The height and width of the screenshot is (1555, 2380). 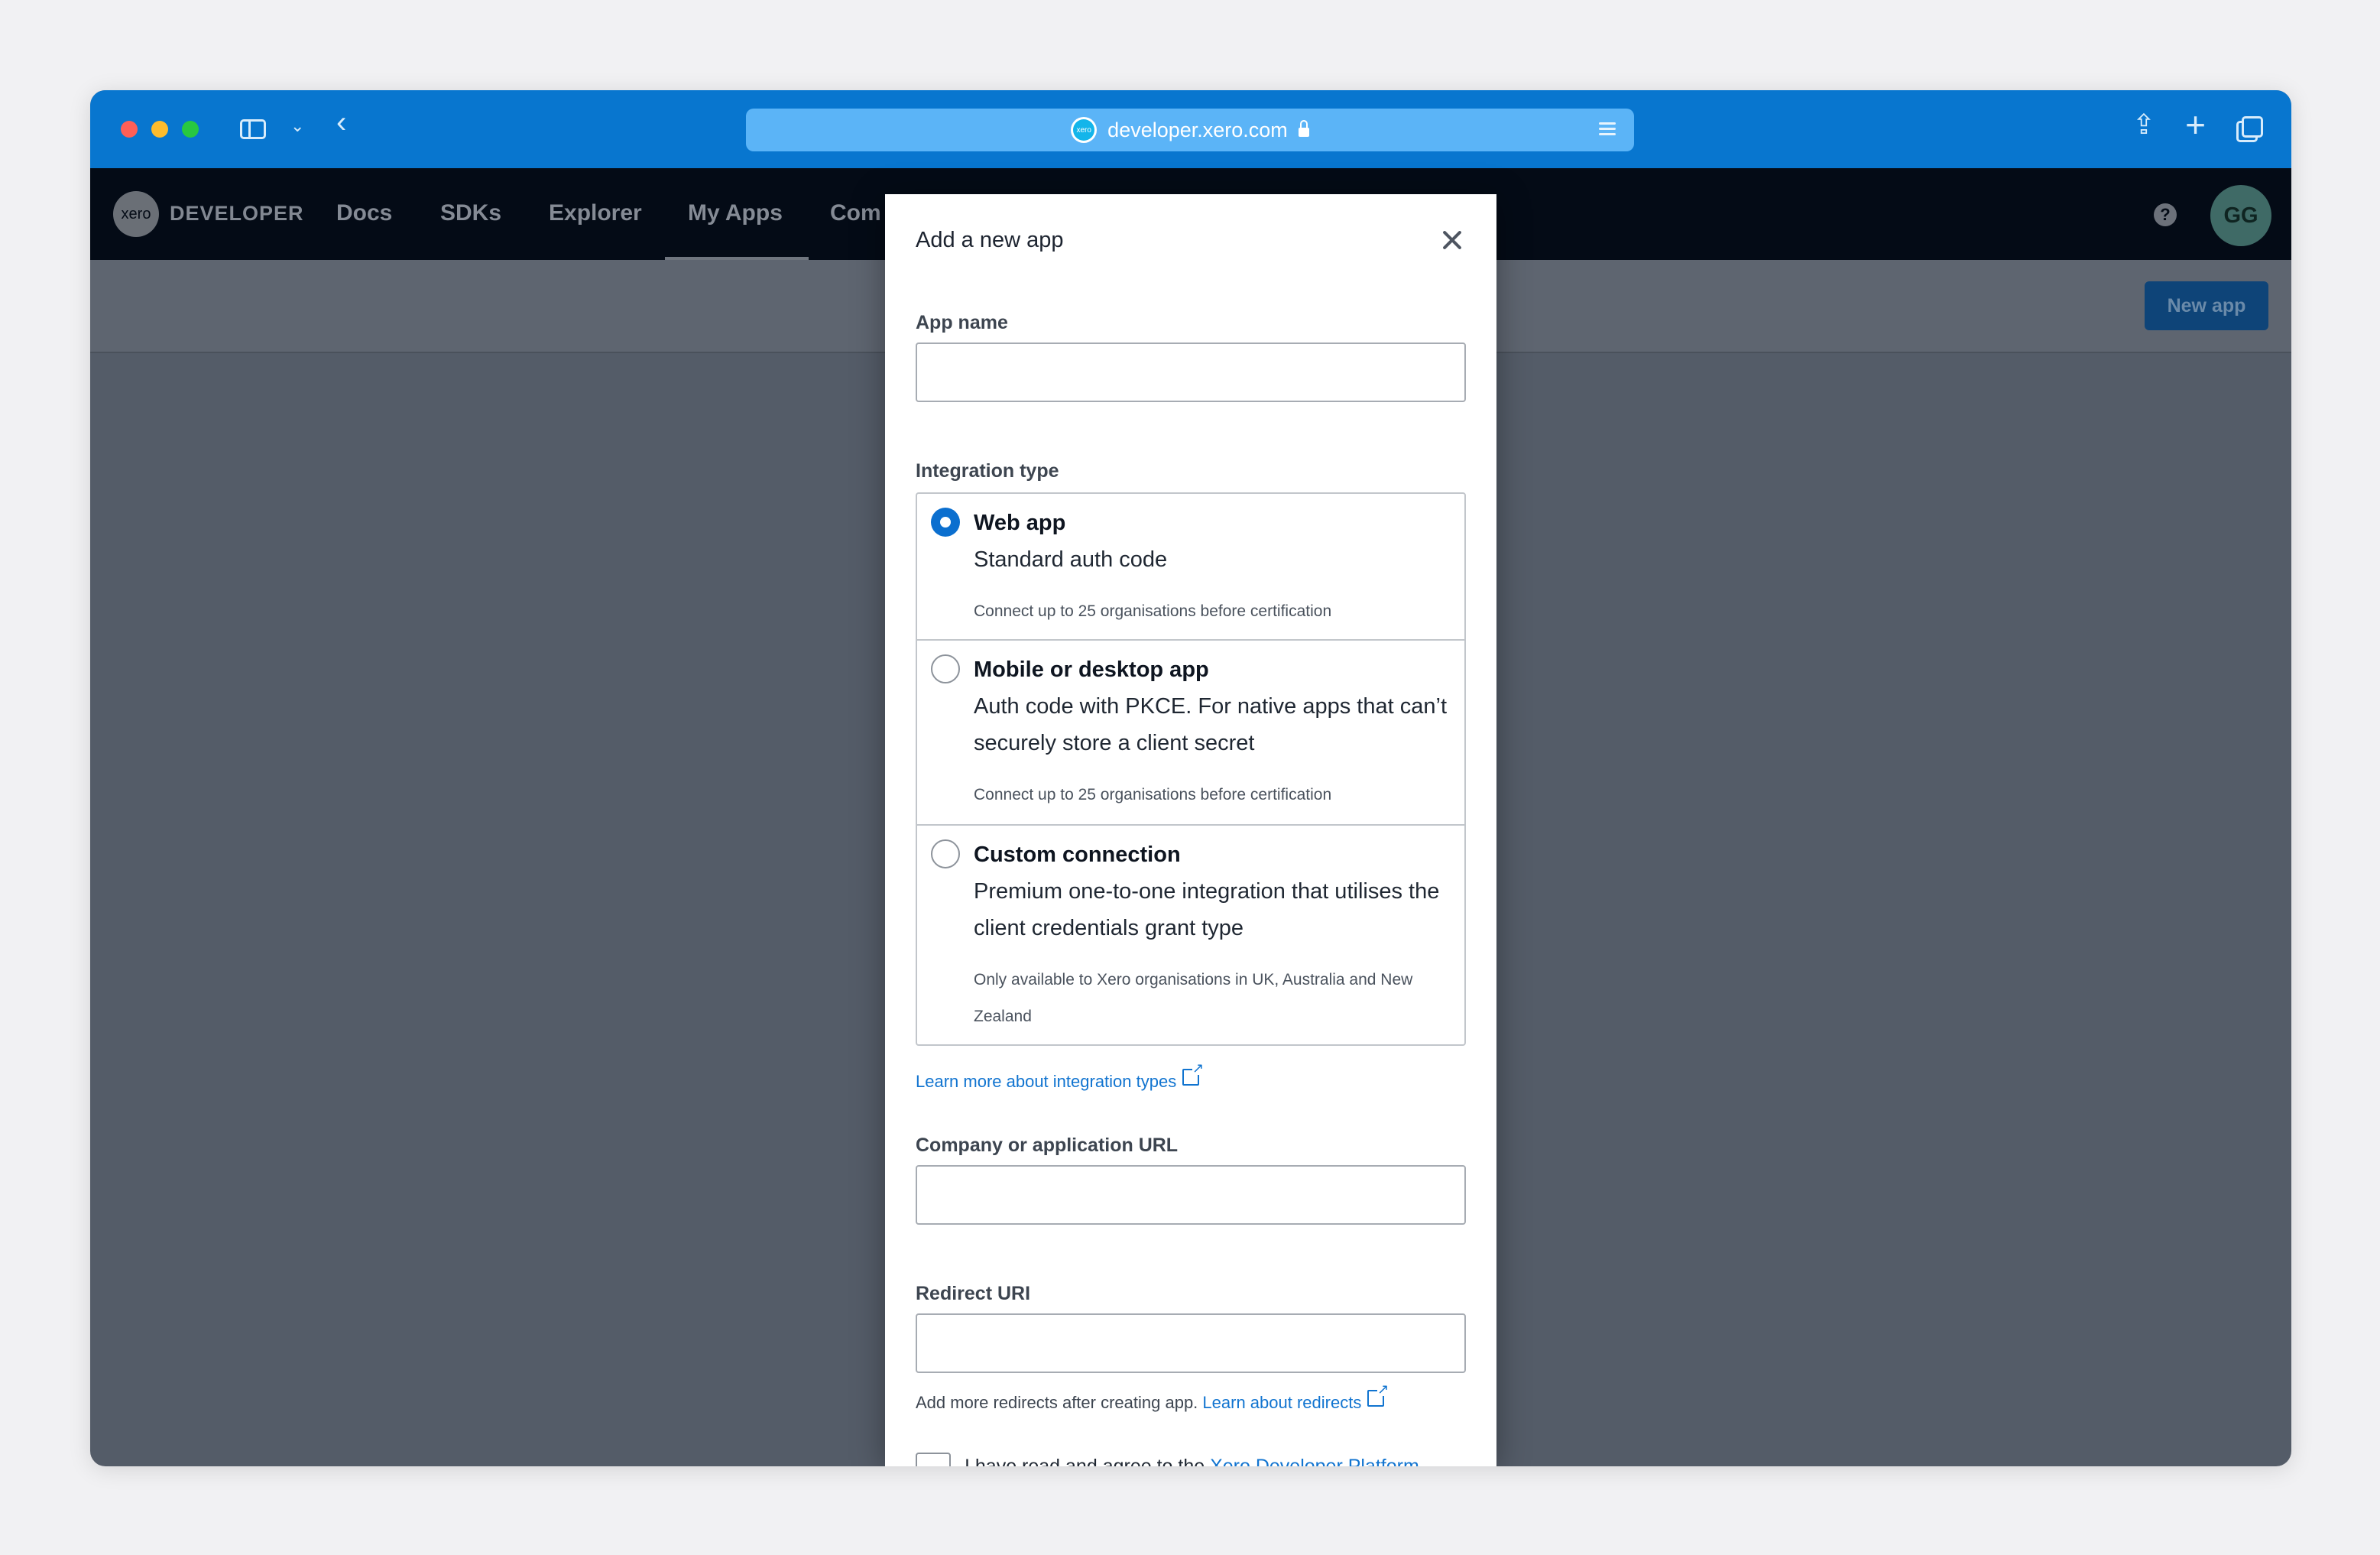 What do you see at coordinates (2240, 215) in the screenshot?
I see `avatar: GG` at bounding box center [2240, 215].